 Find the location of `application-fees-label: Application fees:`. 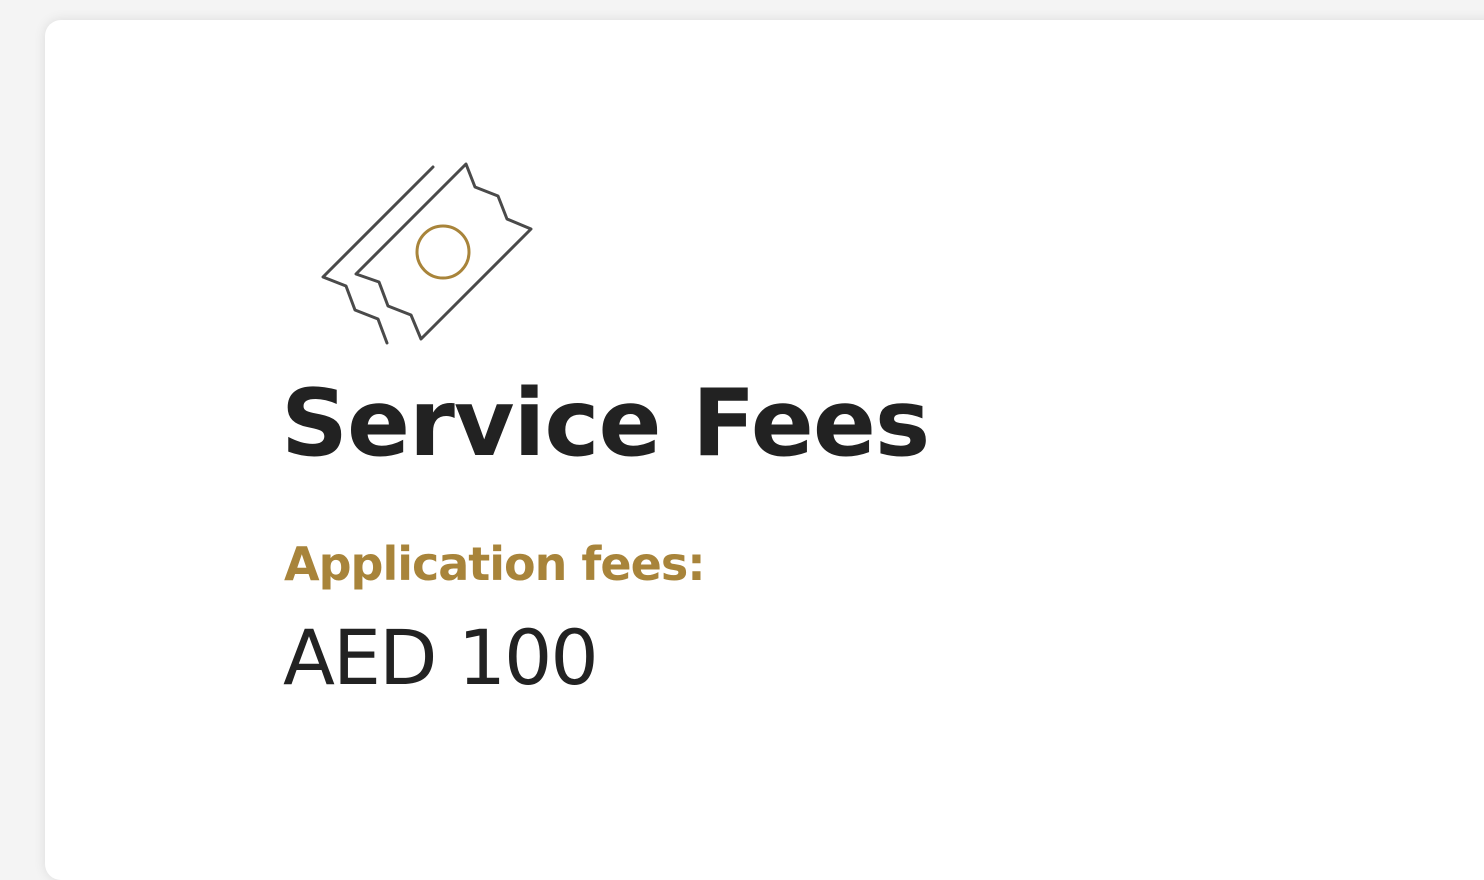

application-fees-label: Application fees: is located at coordinates (495, 564).